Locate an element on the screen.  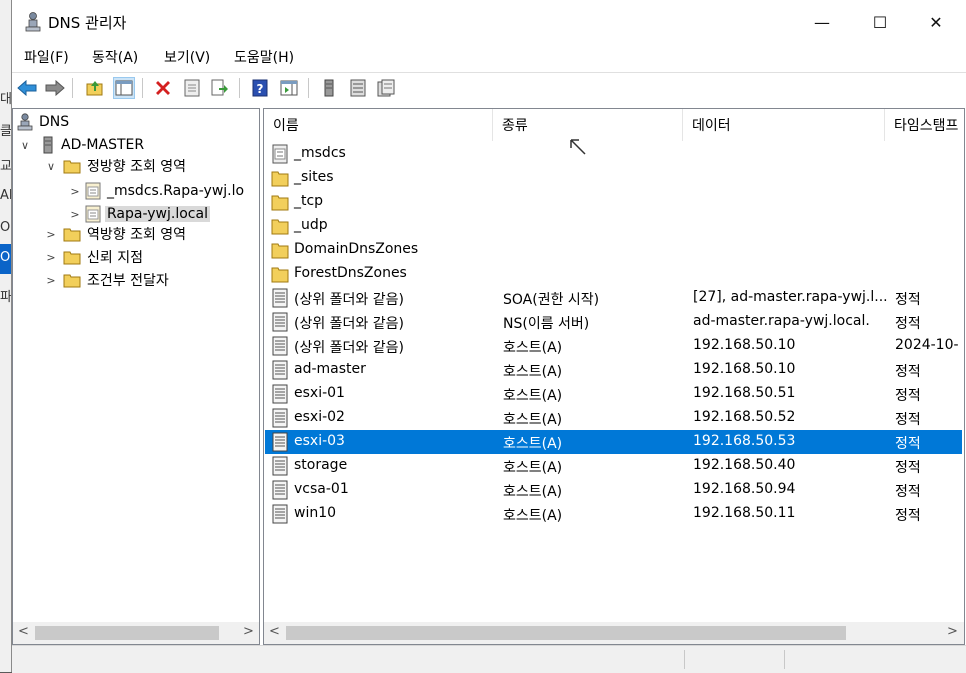
tree-item-reverse-zones: > 역방향 조회 영역 is located at coordinates (115, 234).